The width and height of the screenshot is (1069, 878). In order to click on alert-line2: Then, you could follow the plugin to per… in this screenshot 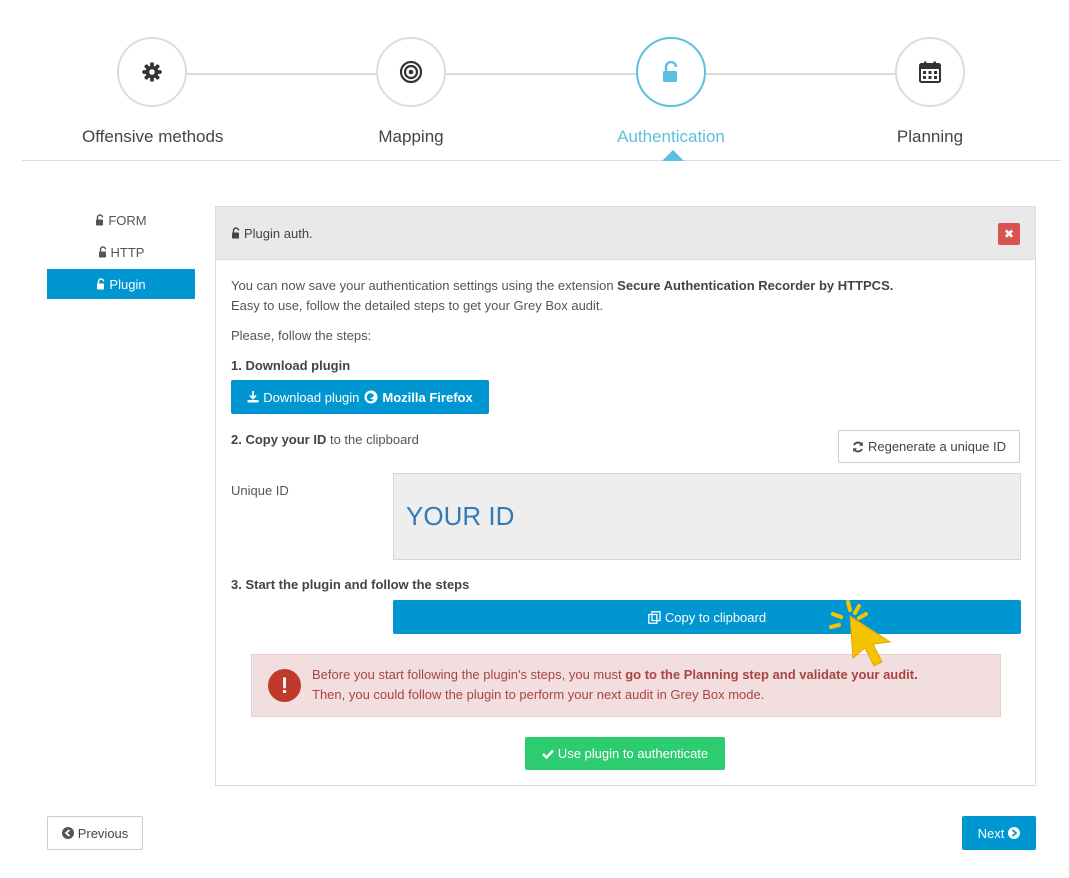, I will do `click(538, 694)`.